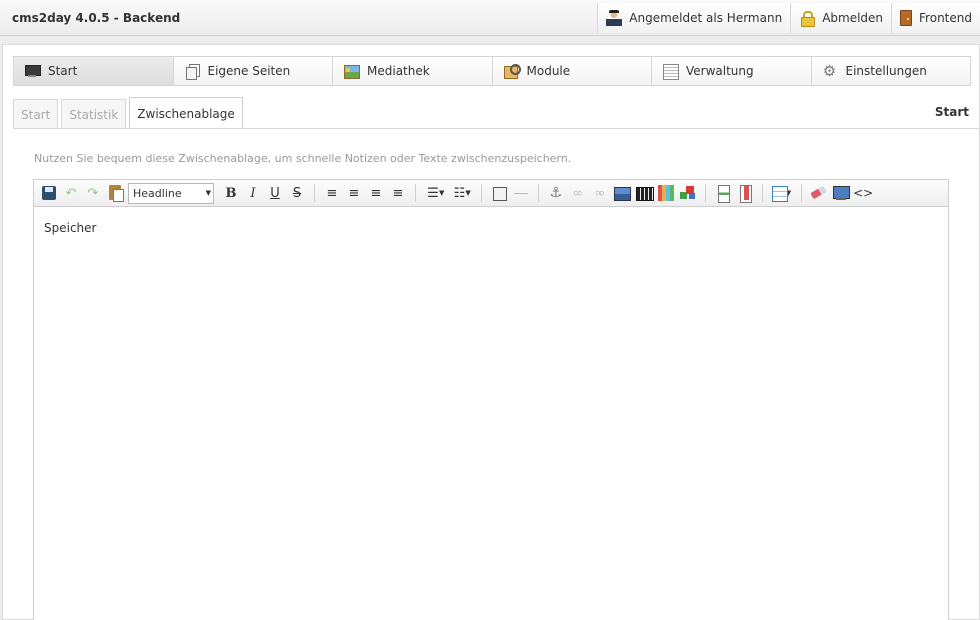 The width and height of the screenshot is (980, 620). I want to click on redo-icon: ↷, so click(93, 193).